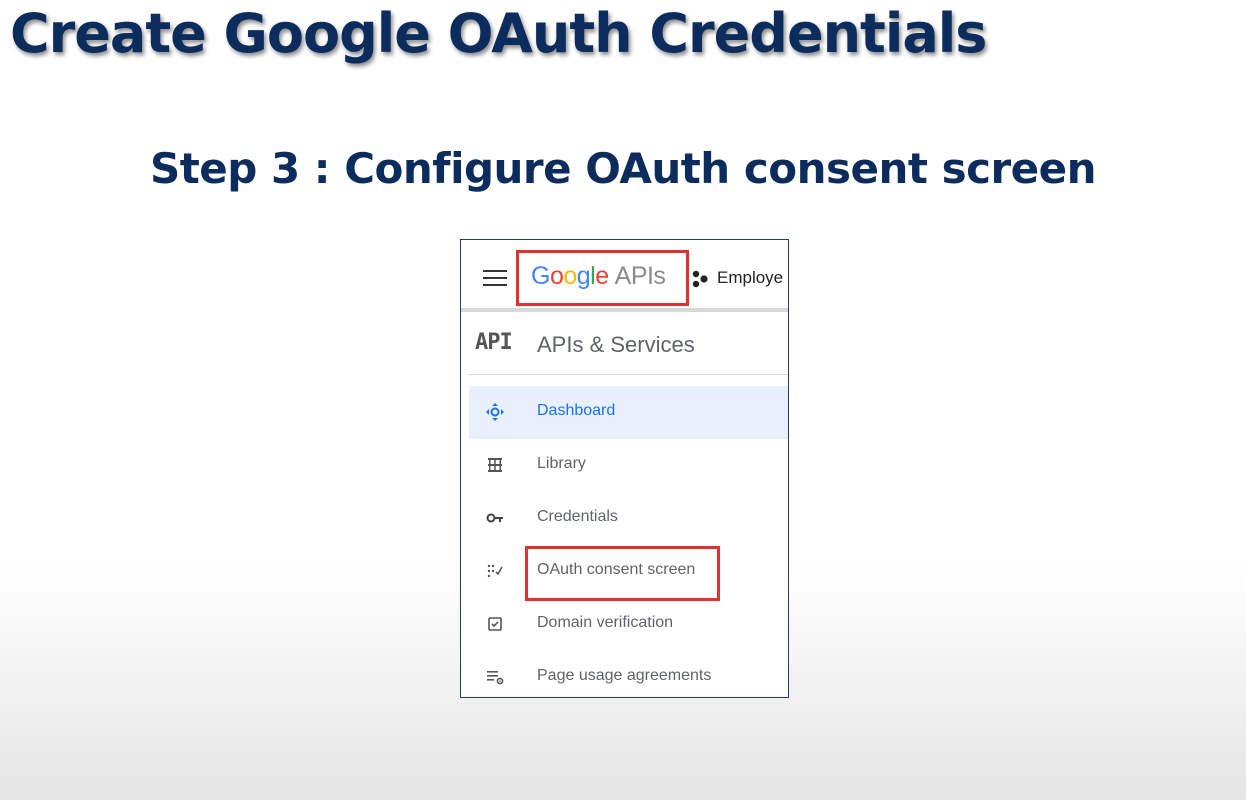  I want to click on hamburger-menu-icon, so click(495, 278).